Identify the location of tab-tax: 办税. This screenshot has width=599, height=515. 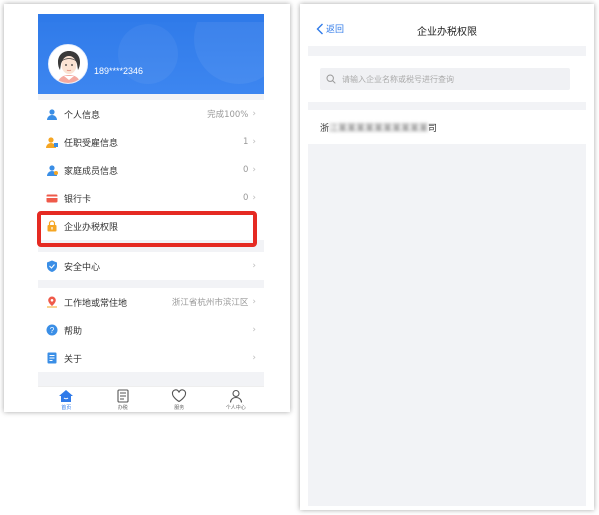
(123, 399).